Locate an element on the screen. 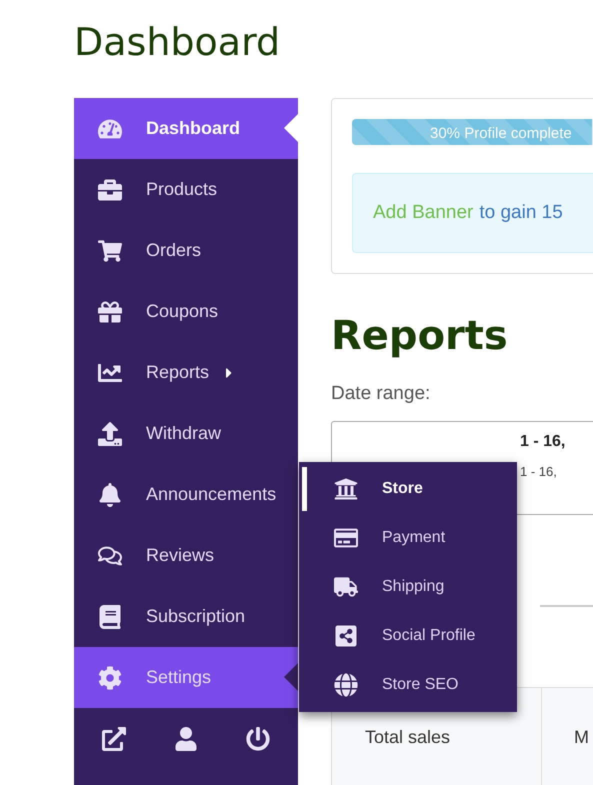 Image resolution: width=593 pixels, height=785 pixels. date-value: 1 - 16, is located at coordinates (543, 442).